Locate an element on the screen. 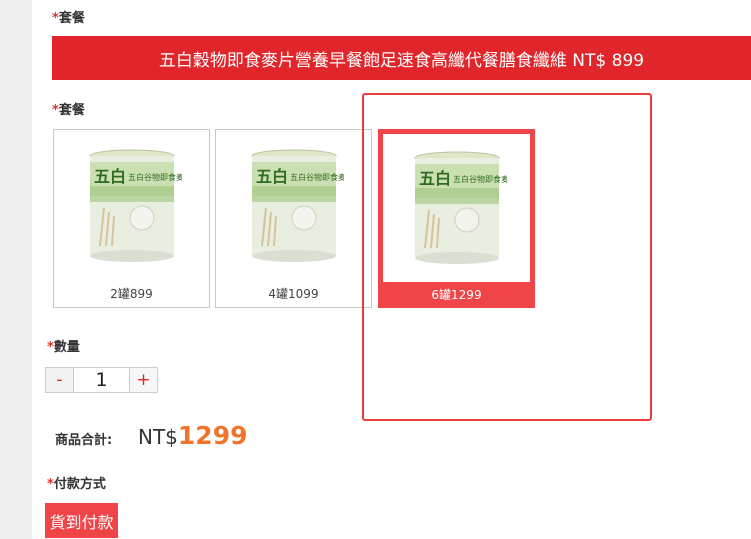 The image size is (751, 539). package-label-2: *套餐 is located at coordinates (68, 108).